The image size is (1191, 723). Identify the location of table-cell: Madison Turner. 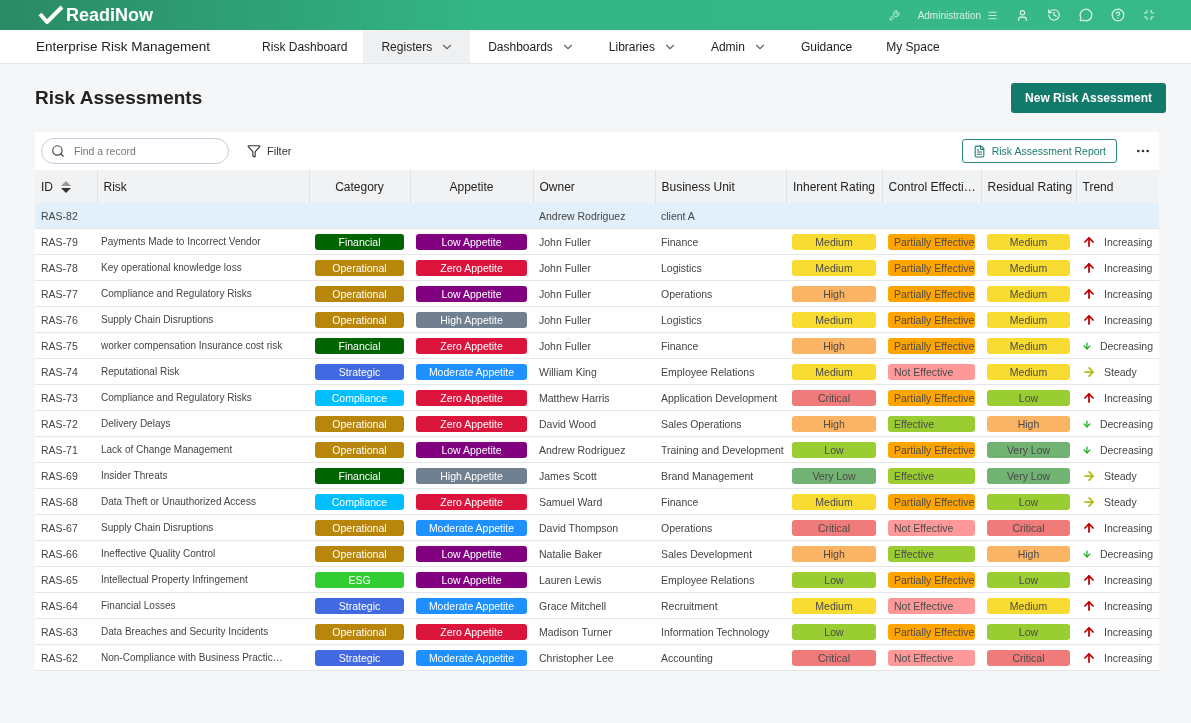
(594, 631).